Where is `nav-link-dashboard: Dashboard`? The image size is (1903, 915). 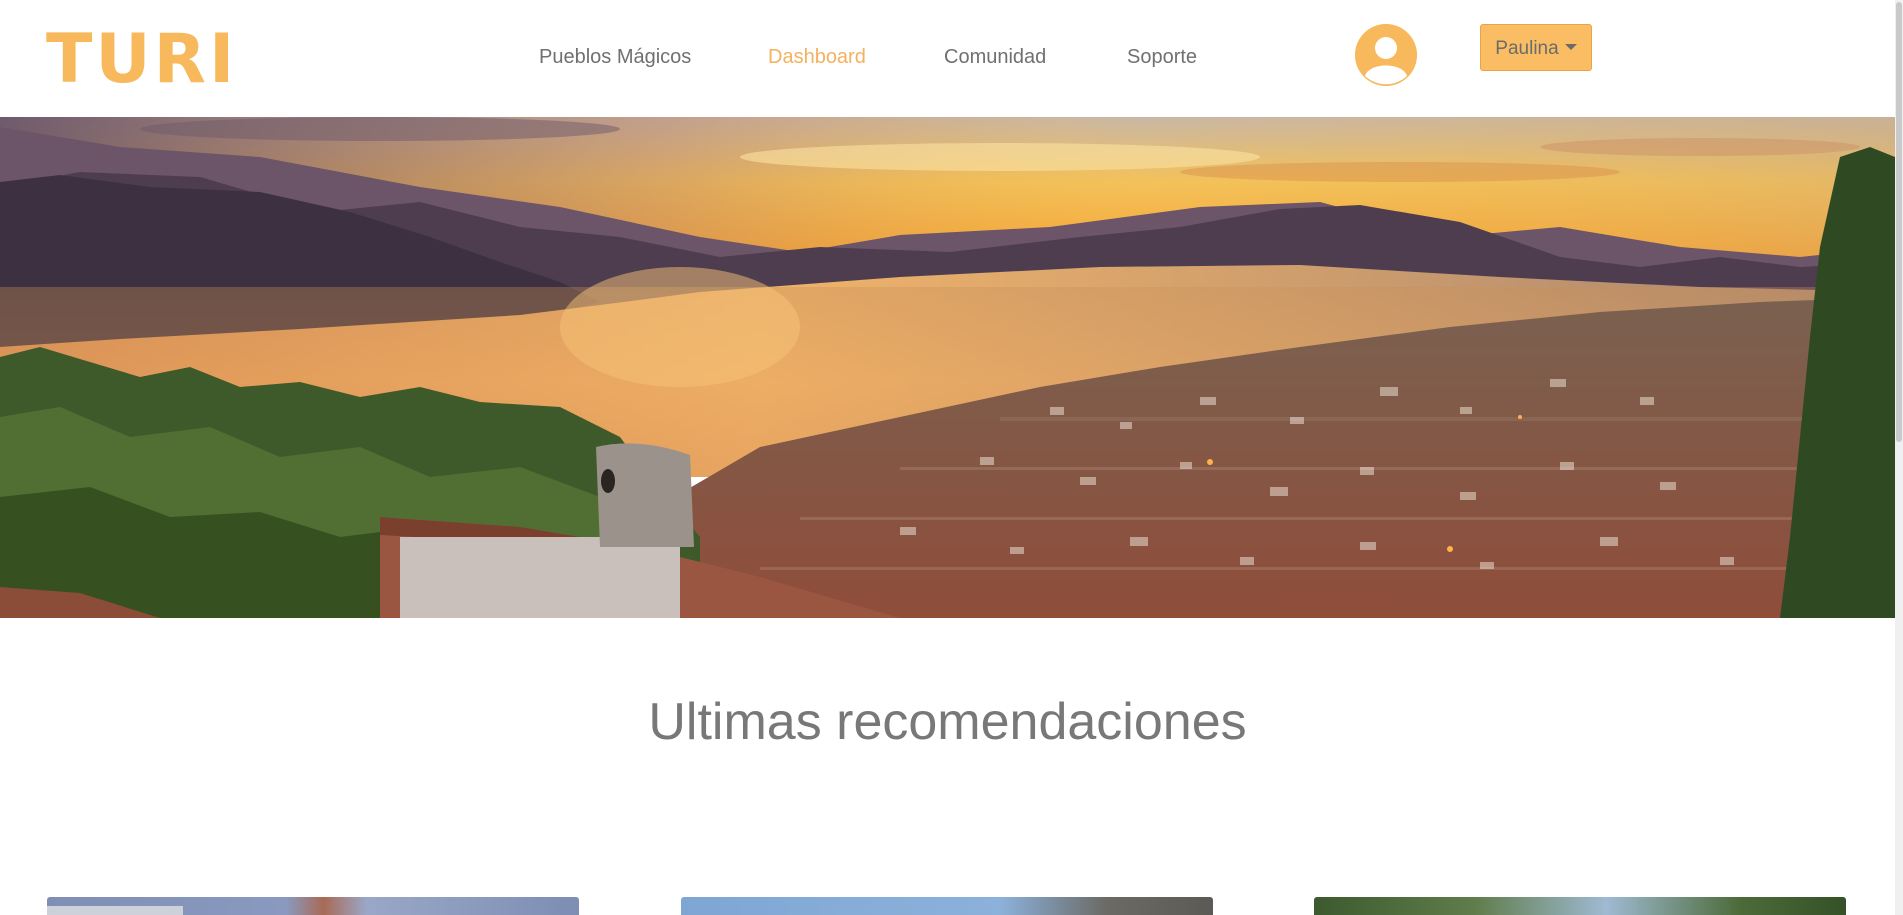 nav-link-dashboard: Dashboard is located at coordinates (817, 57).